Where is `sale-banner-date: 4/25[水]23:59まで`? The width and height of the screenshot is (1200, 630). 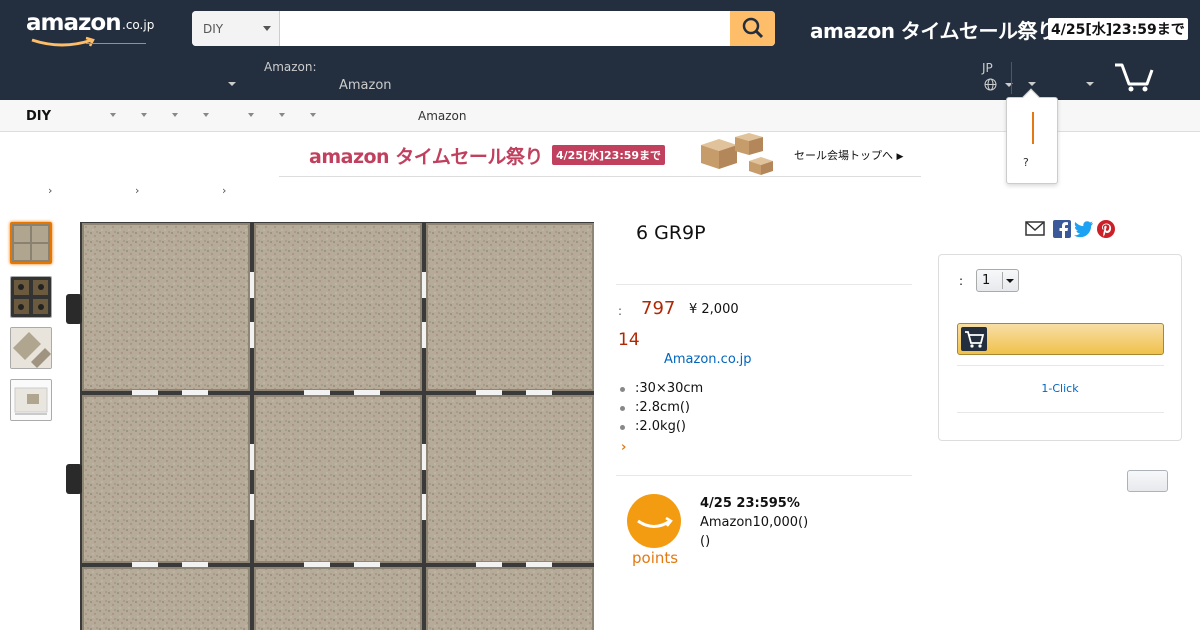
sale-banner-date: 4/25[水]23:59まで is located at coordinates (1118, 29).